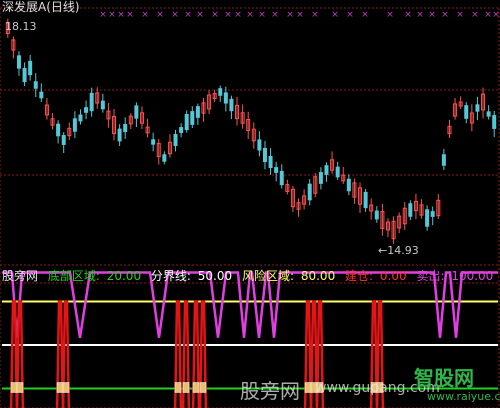  I want to click on site-logo-url: www.raiyue.com, so click(463, 396).